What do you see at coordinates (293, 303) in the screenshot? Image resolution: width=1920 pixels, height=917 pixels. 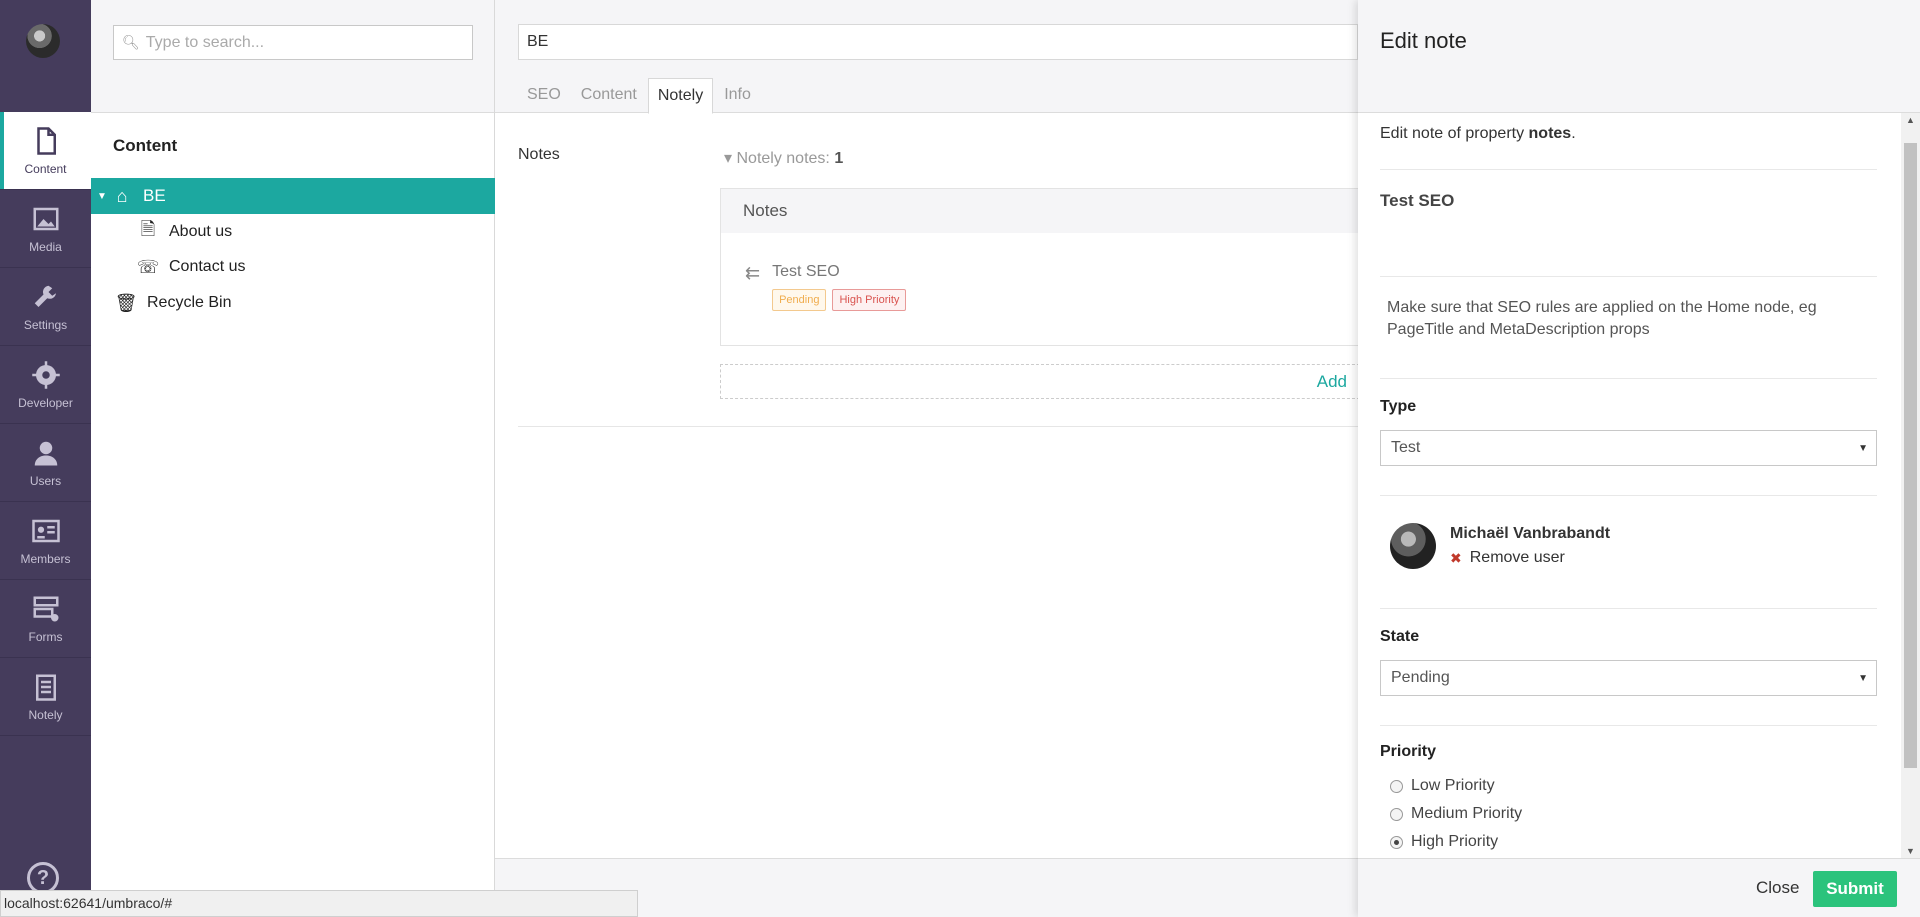 I see `tree-node-recycle-bin: 🗑︎ Recycle Bin` at bounding box center [293, 303].